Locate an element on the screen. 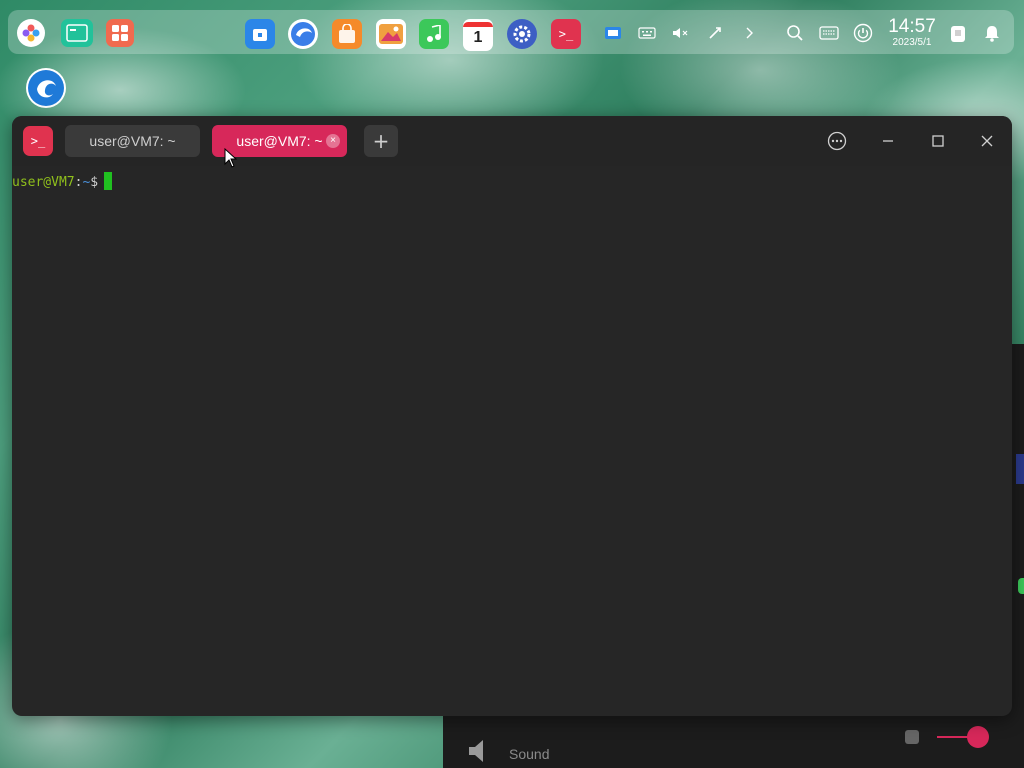  tab-1-label: user@VM7: ~ is located at coordinates (132, 141).